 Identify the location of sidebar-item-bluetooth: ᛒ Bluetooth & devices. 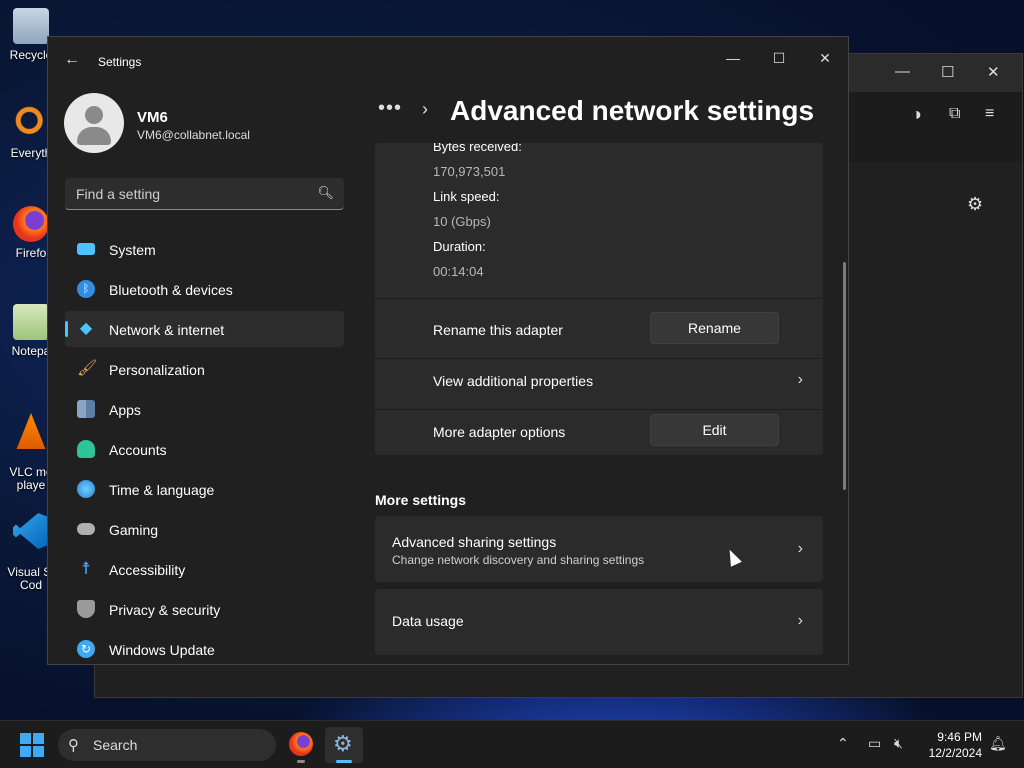
(204, 289).